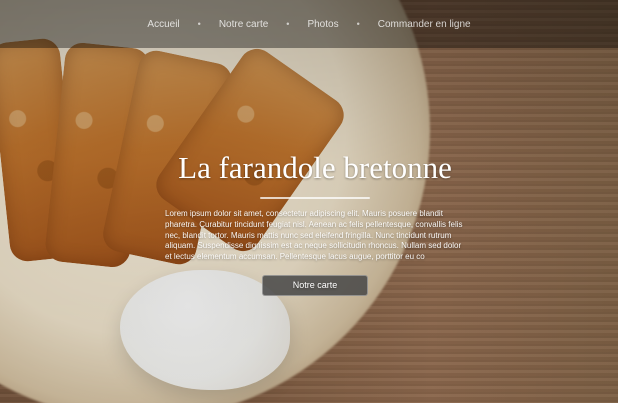 Image resolution: width=618 pixels, height=403 pixels. What do you see at coordinates (243, 24) in the screenshot?
I see `nav-link-notre-carte: Notre carte` at bounding box center [243, 24].